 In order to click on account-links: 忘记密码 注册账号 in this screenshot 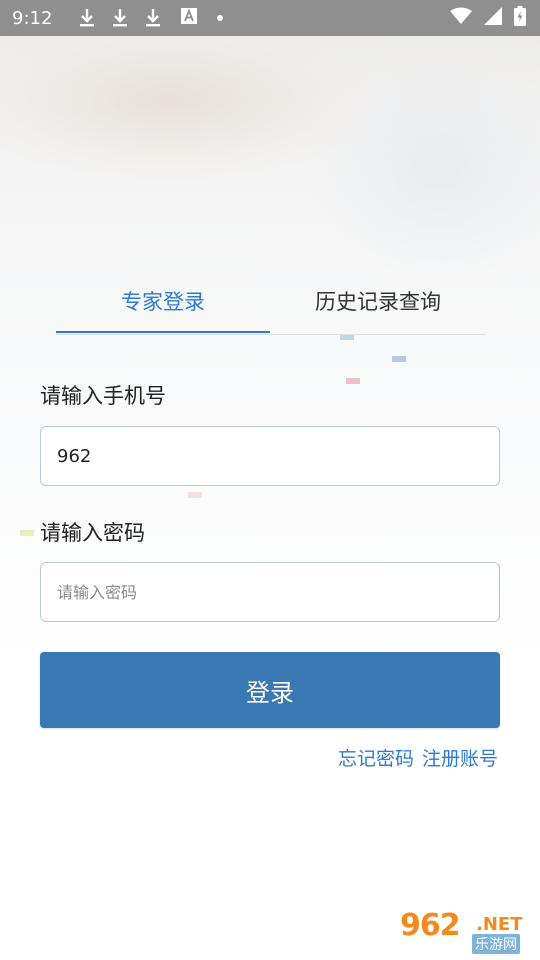, I will do `click(418, 757)`.